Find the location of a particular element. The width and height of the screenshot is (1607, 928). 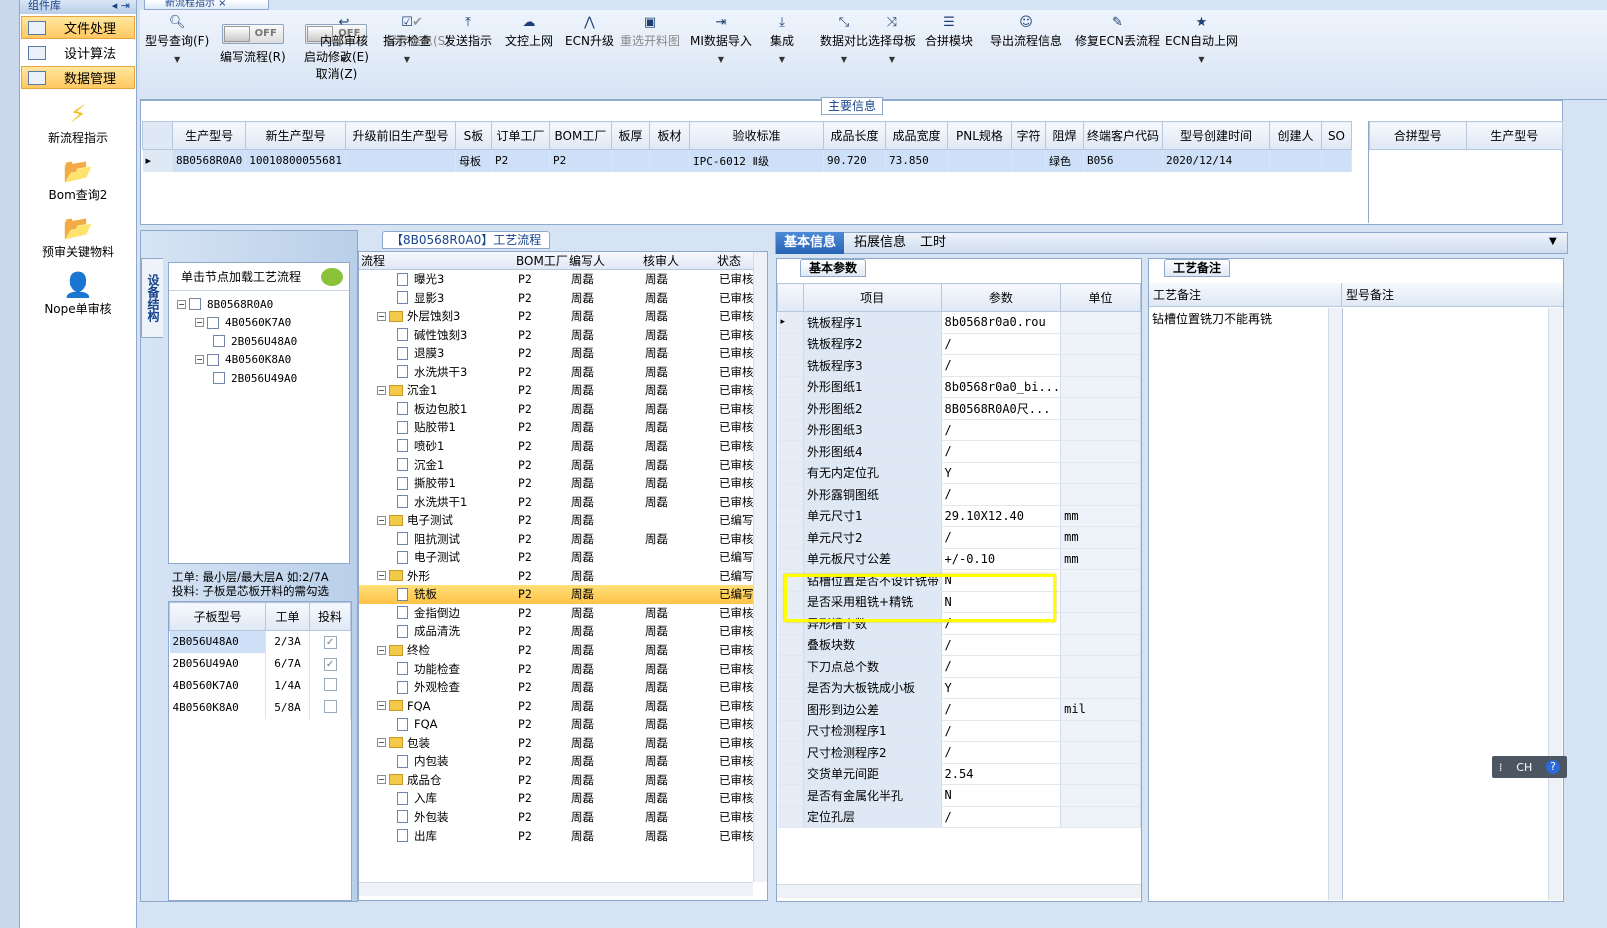

param-row: 外形露铜图纸 / is located at coordinates (959, 494).